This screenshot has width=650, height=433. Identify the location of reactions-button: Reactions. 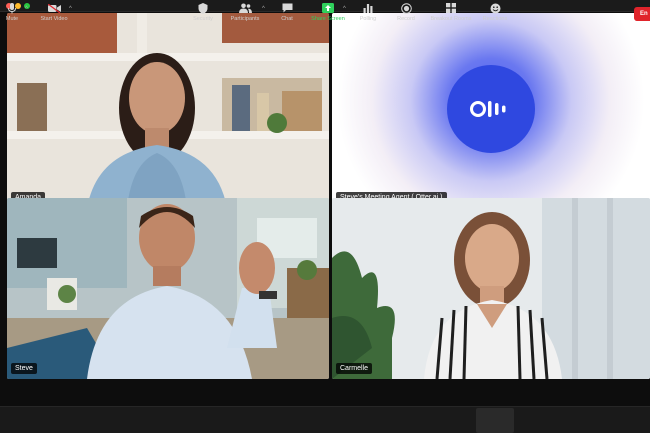
(495, 14).